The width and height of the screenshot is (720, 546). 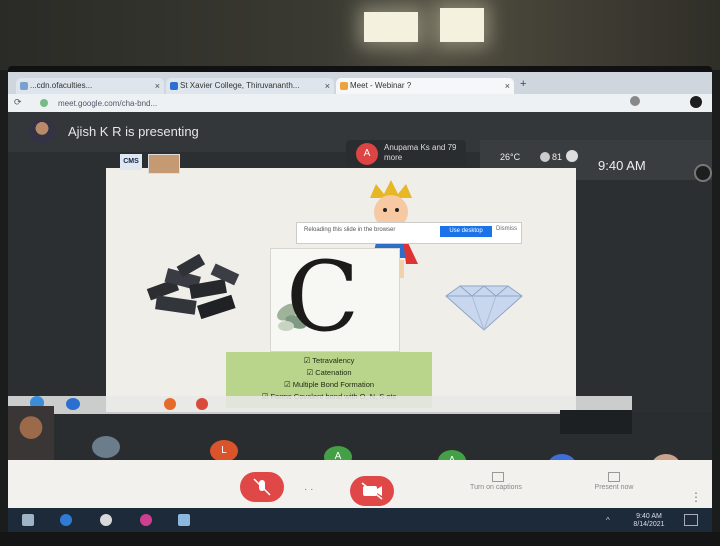 What do you see at coordinates (498, 477) in the screenshot?
I see `captions-icon` at bounding box center [498, 477].